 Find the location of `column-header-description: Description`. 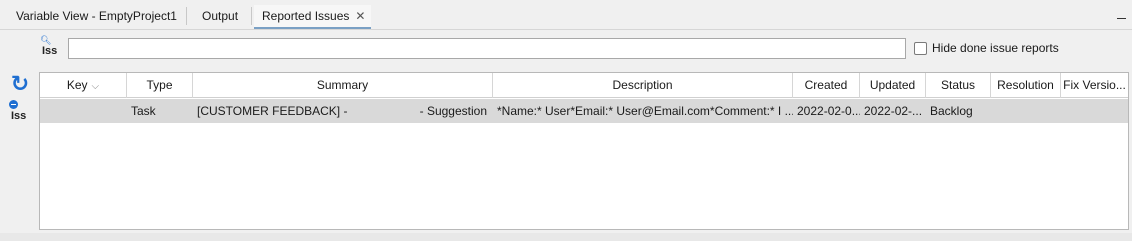

column-header-description: Description is located at coordinates (643, 85).